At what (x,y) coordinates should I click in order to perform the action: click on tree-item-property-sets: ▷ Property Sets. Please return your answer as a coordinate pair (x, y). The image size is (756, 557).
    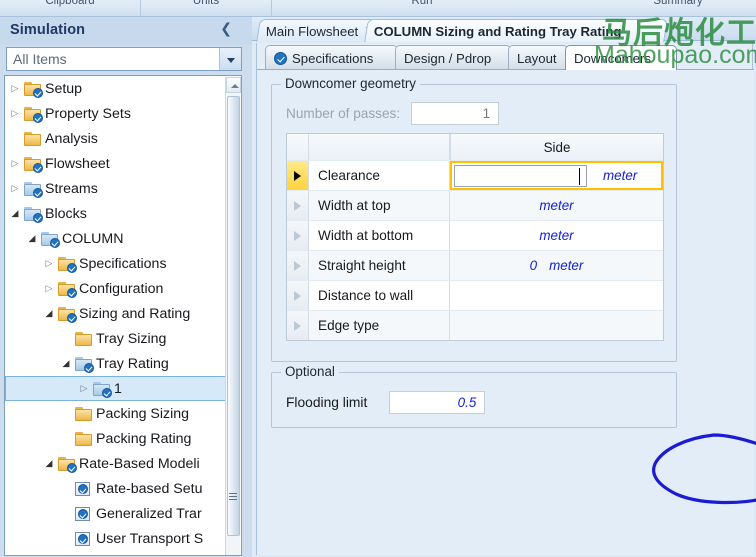
    Looking at the image, I should click on (116, 113).